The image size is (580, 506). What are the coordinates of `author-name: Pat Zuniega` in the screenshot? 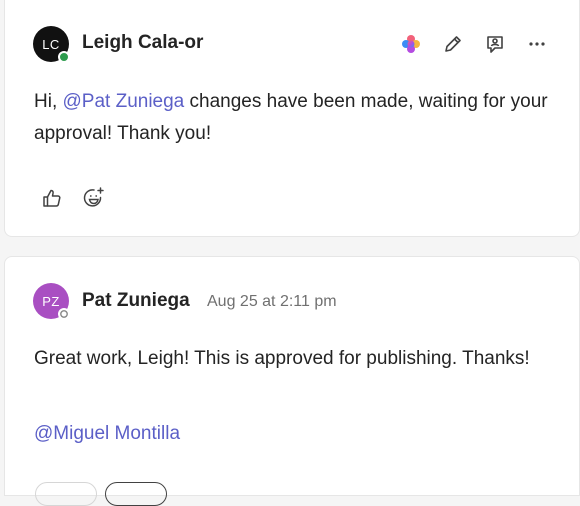 It's located at (136, 301).